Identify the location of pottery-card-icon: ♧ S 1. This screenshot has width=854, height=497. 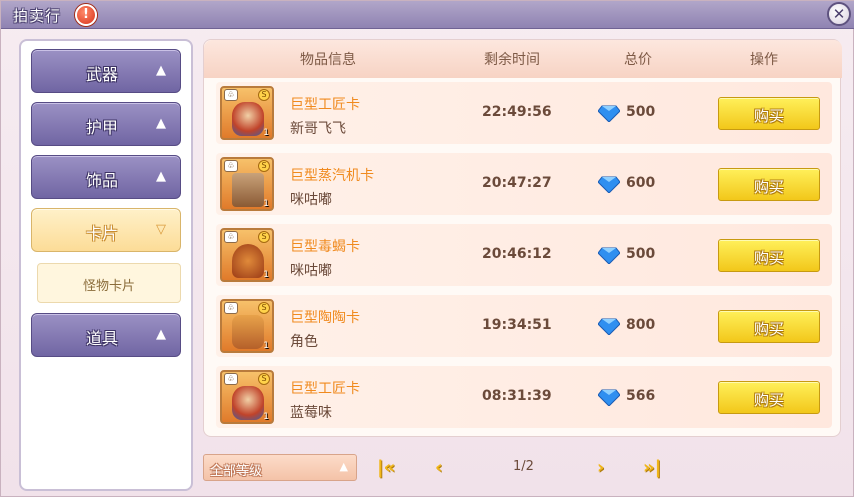
(247, 326).